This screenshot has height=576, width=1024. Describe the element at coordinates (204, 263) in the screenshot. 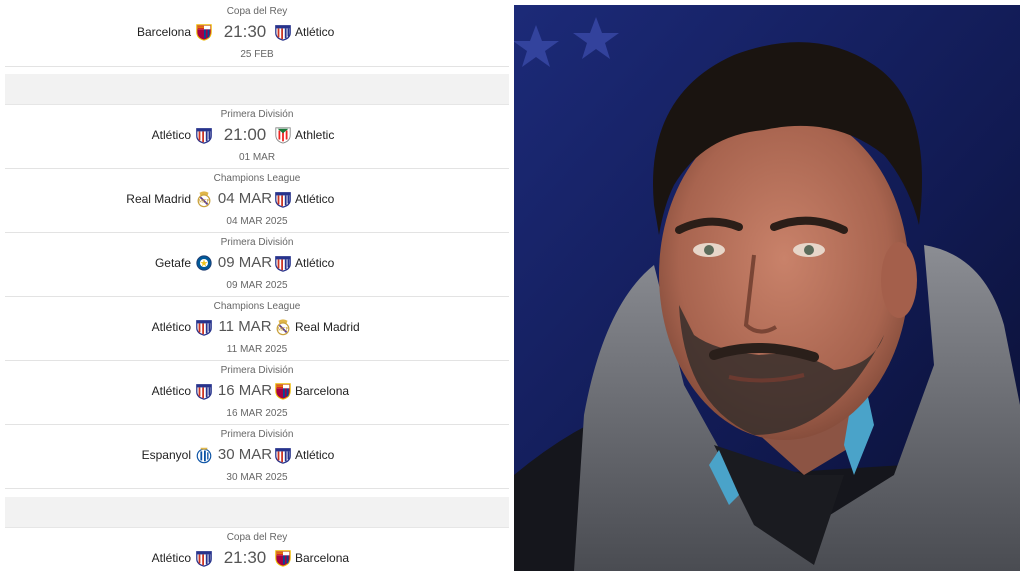

I see `getafe-crest-icon` at that location.